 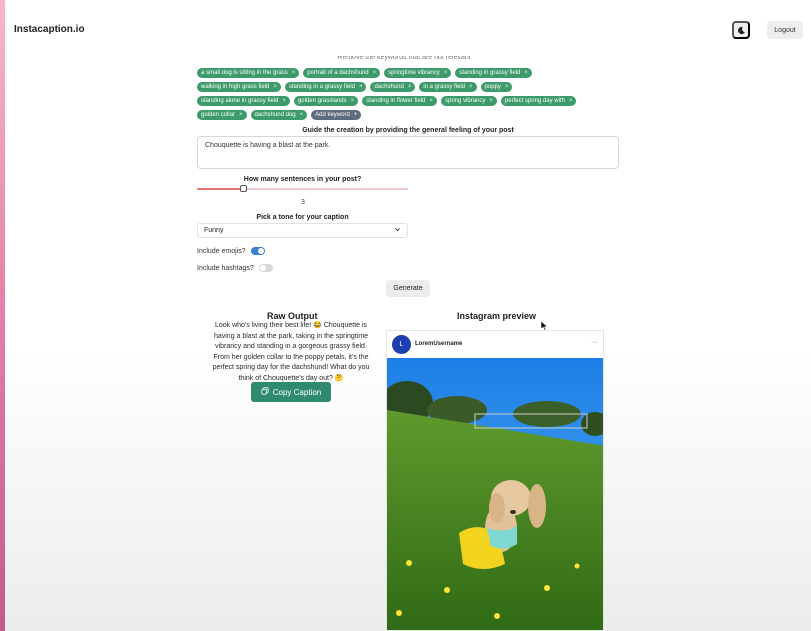 What do you see at coordinates (214, 230) in the screenshot?
I see `tone-selected: Funny` at bounding box center [214, 230].